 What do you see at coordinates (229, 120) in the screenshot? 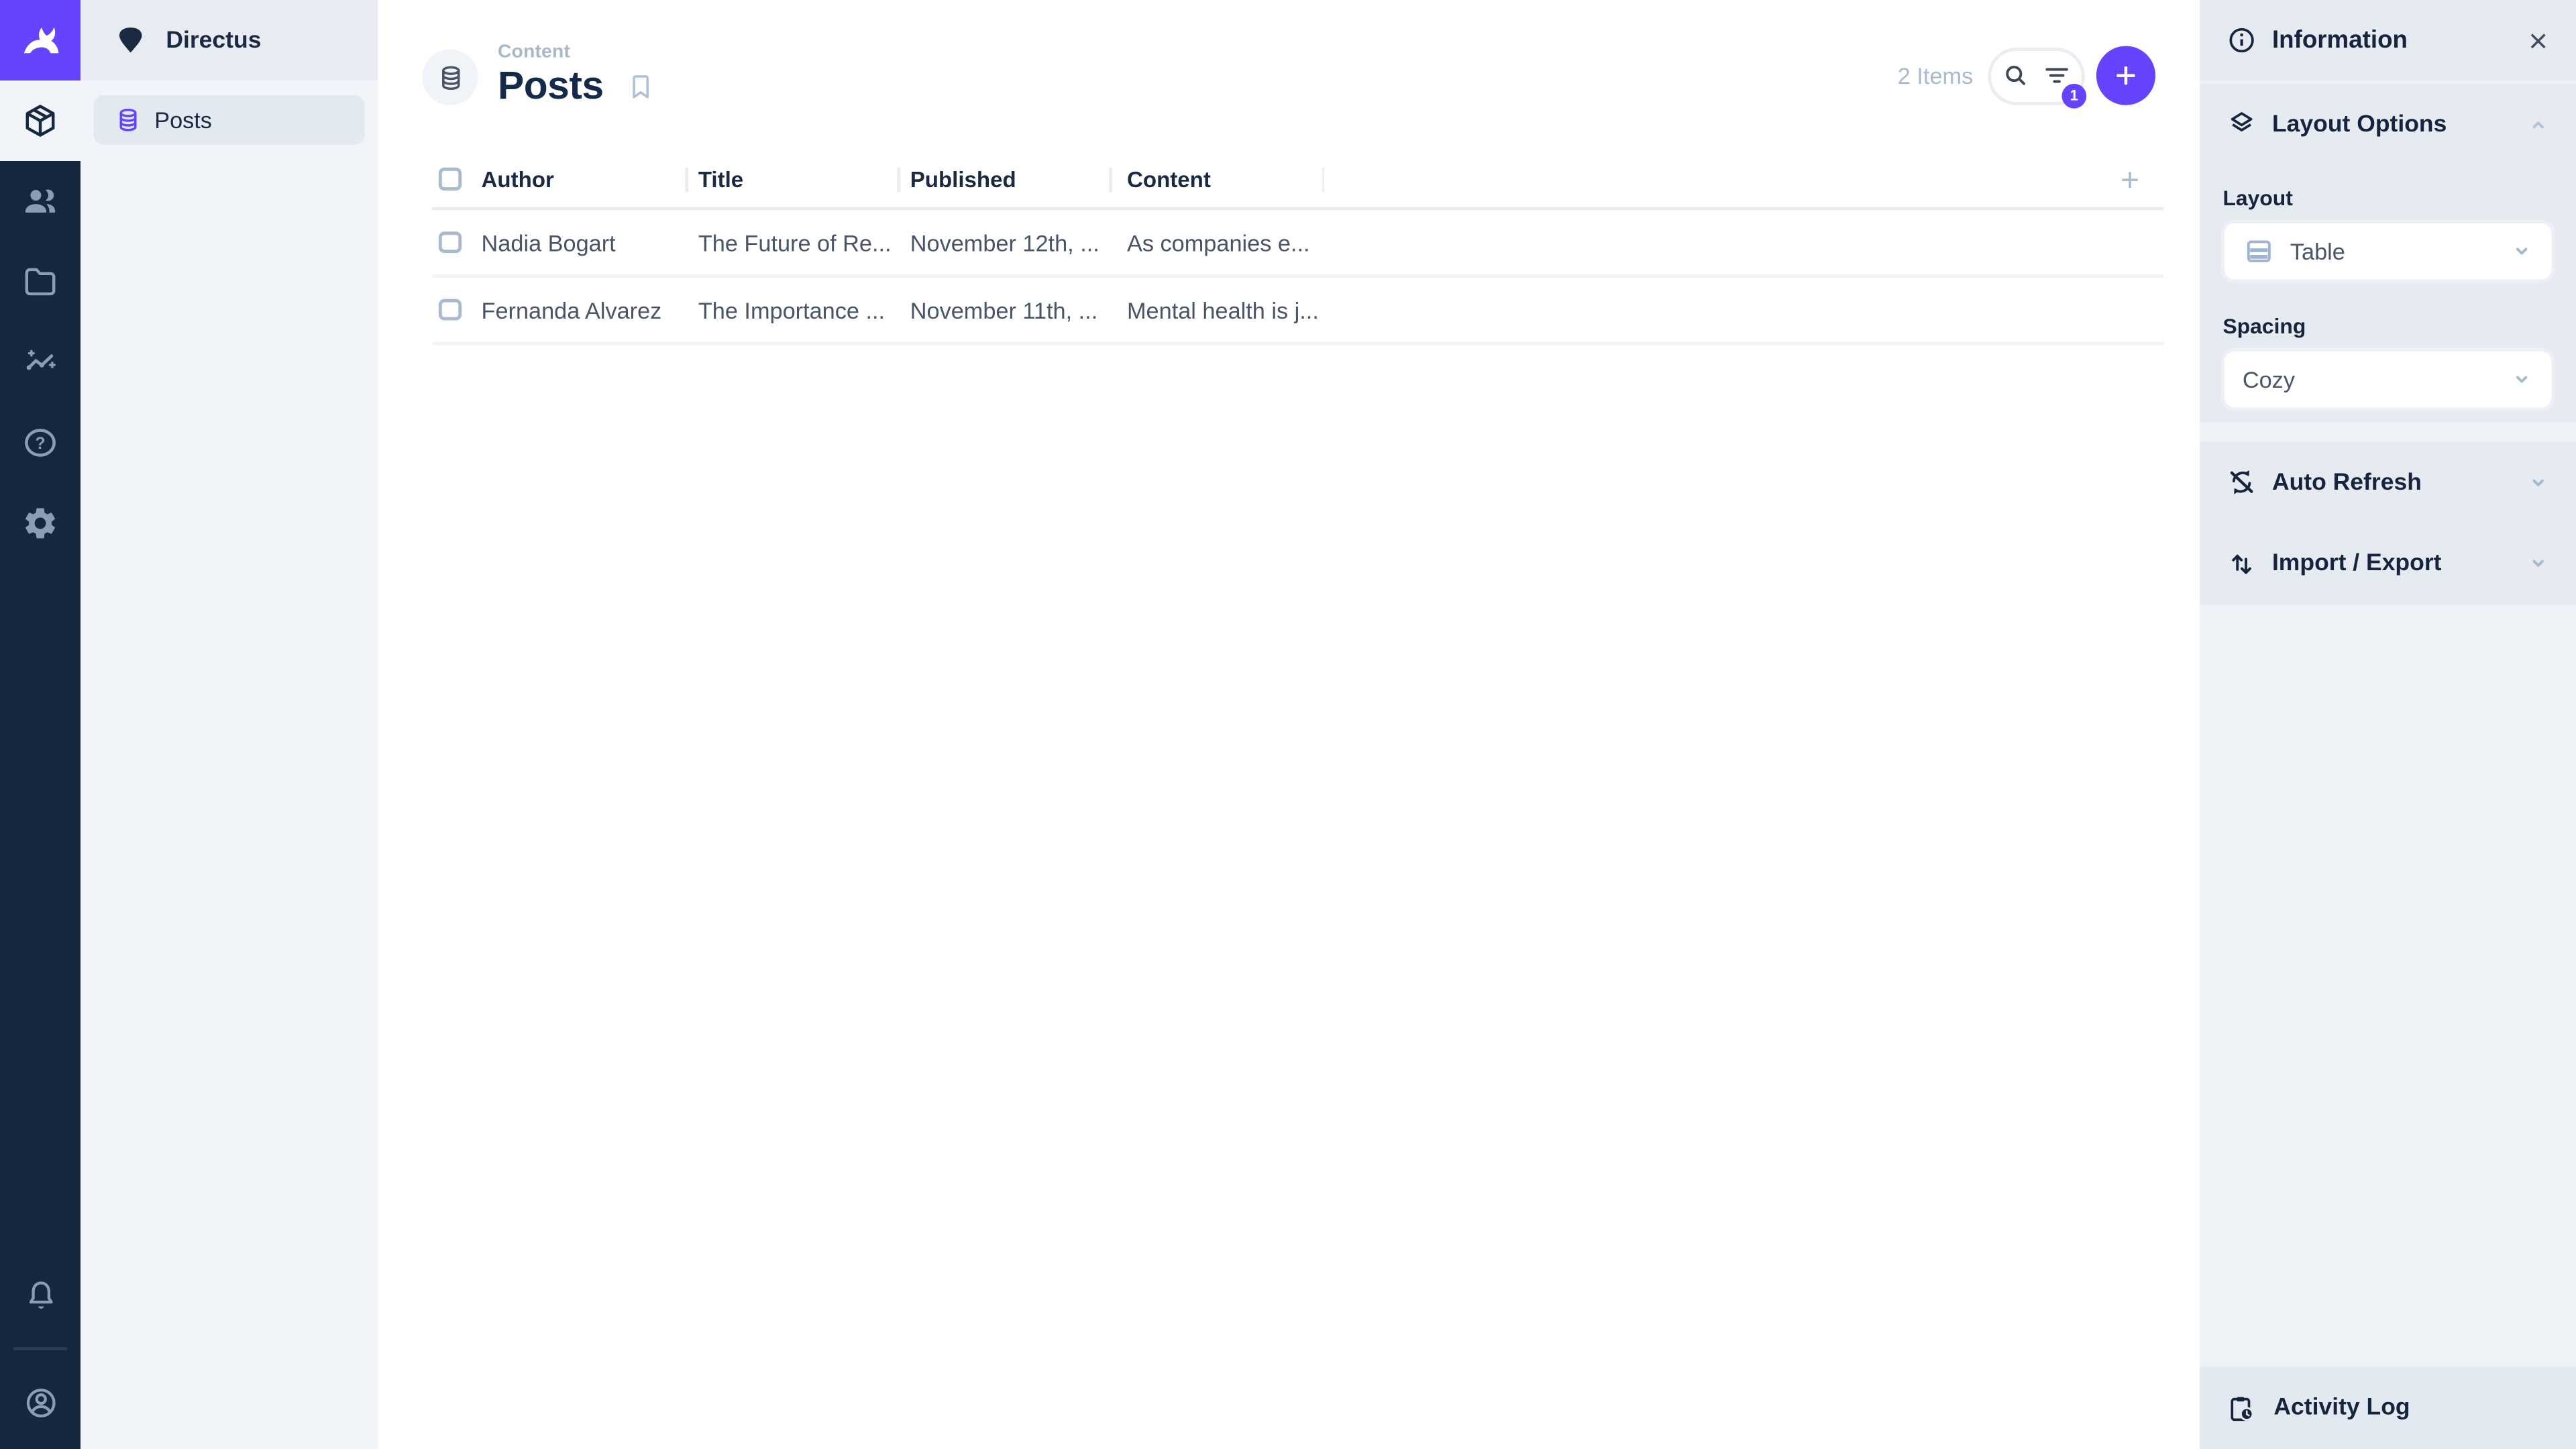
I see `nav-item-posts: Posts` at bounding box center [229, 120].